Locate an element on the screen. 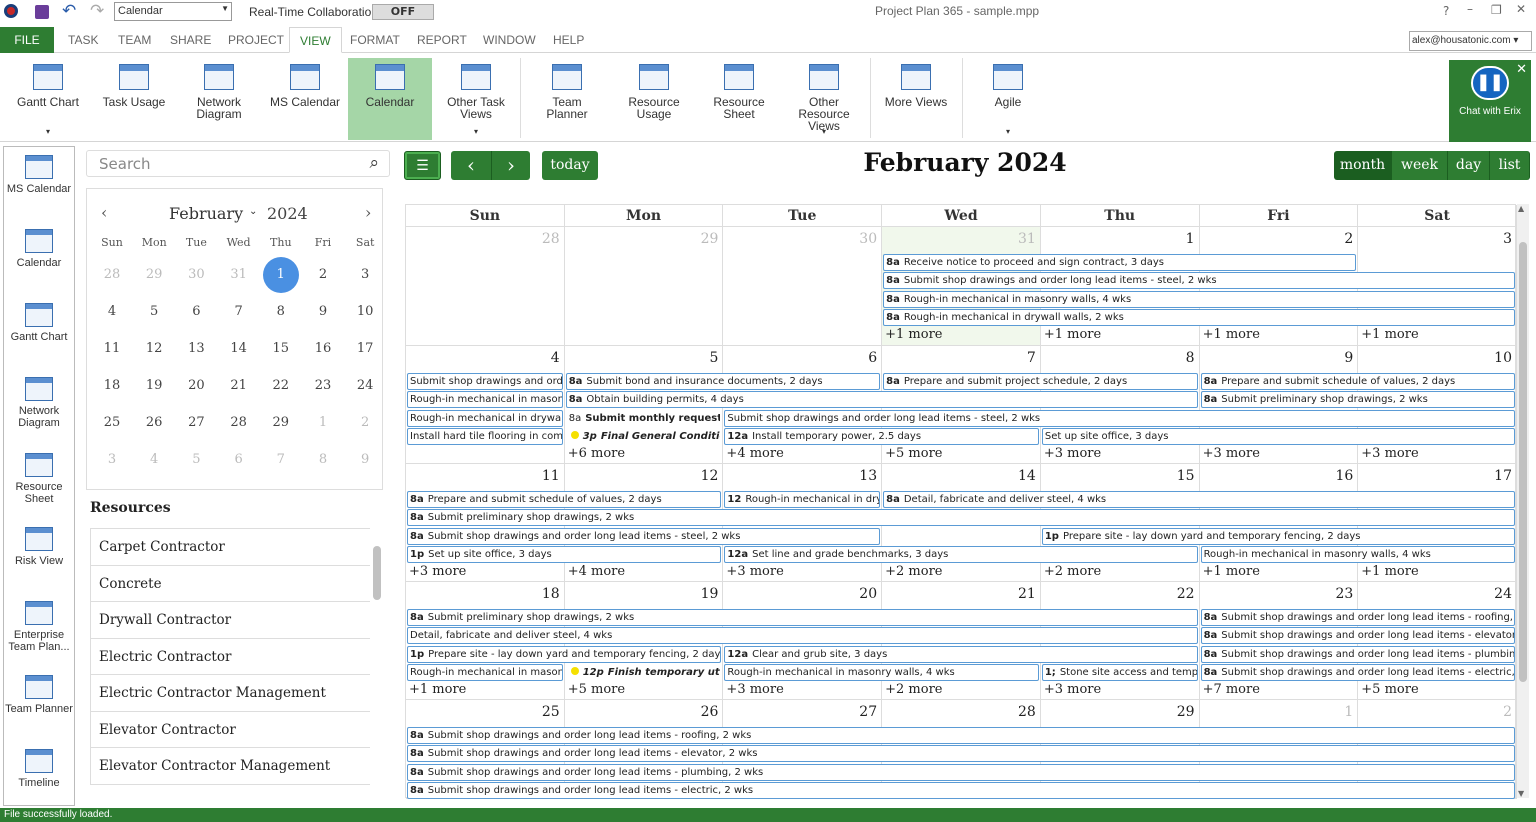  day-cell: 29 is located at coordinates (644, 286).